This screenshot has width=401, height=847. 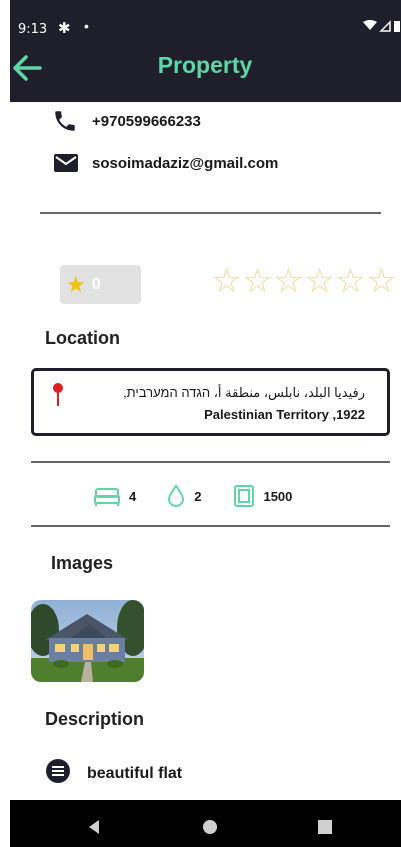 I want to click on rating-badge: ★ 0, so click(x=100, y=284).